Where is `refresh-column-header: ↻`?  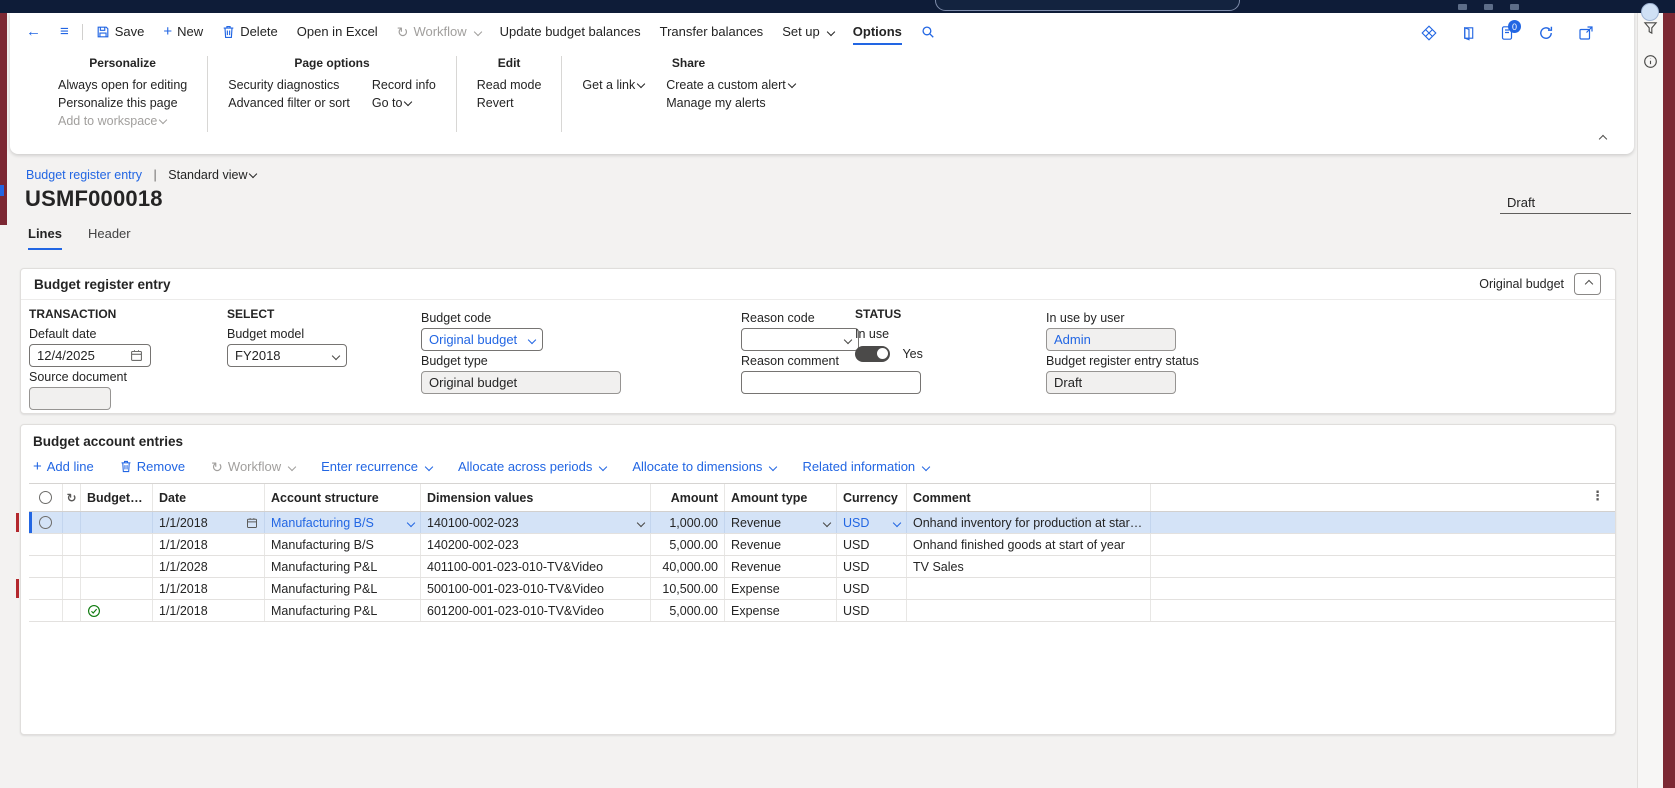 refresh-column-header: ↻ is located at coordinates (72, 497).